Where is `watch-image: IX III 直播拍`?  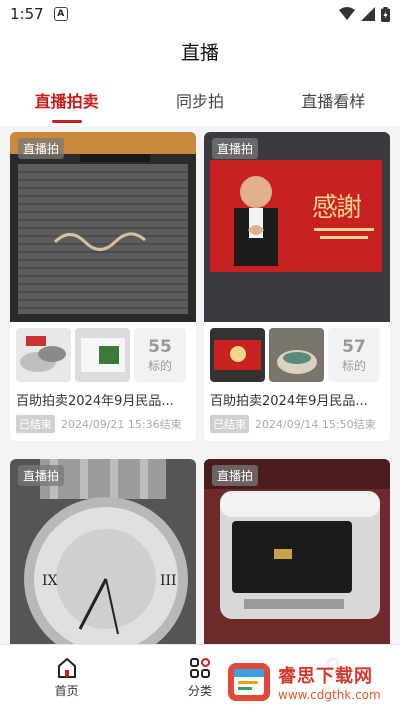
watch-image: IX III 直播拍 is located at coordinates (103, 551).